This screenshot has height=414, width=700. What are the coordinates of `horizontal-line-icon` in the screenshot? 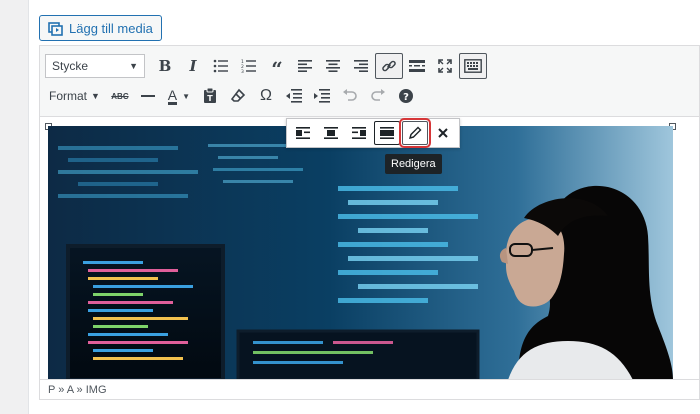 It's located at (147, 96).